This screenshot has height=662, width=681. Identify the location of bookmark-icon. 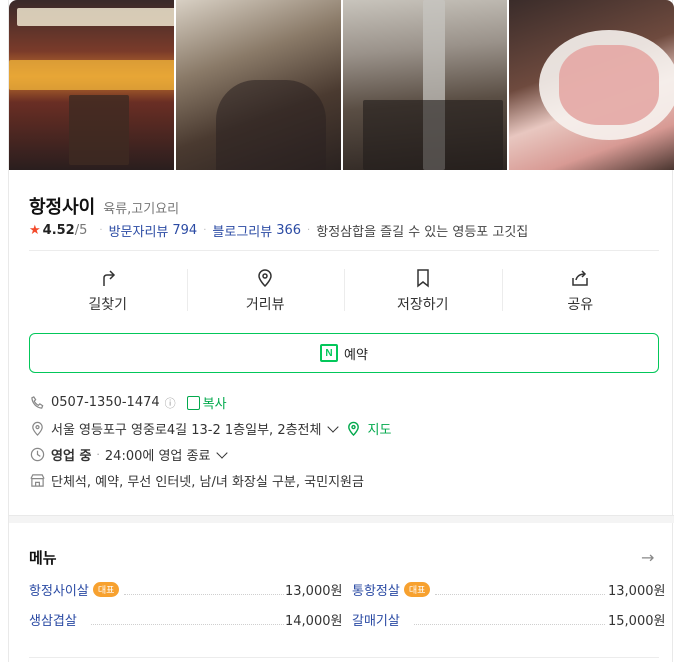
(423, 278).